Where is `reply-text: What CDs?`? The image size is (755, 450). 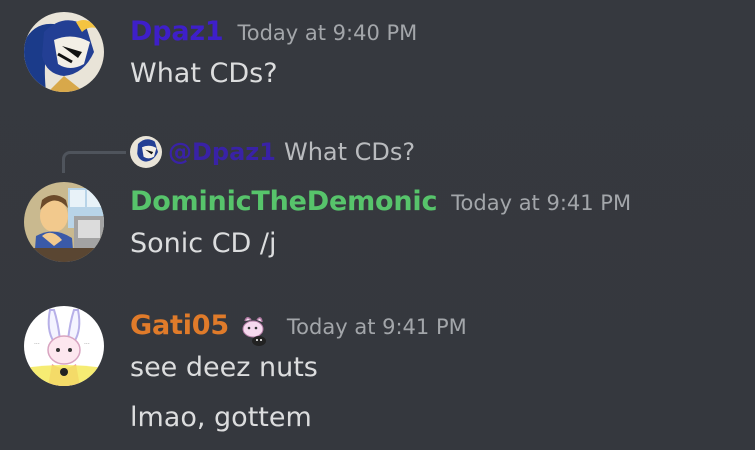
reply-text: What CDs? is located at coordinates (349, 152).